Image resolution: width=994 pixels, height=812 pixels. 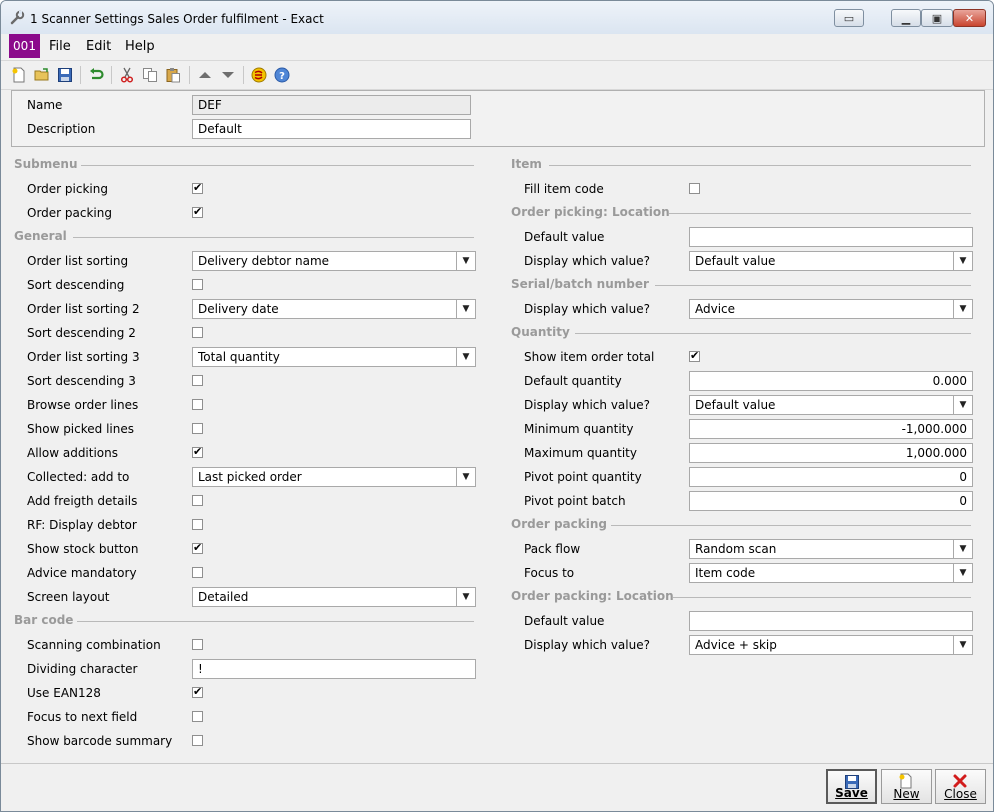 I want to click on use-ean128-checkbox: ✔, so click(x=197, y=691).